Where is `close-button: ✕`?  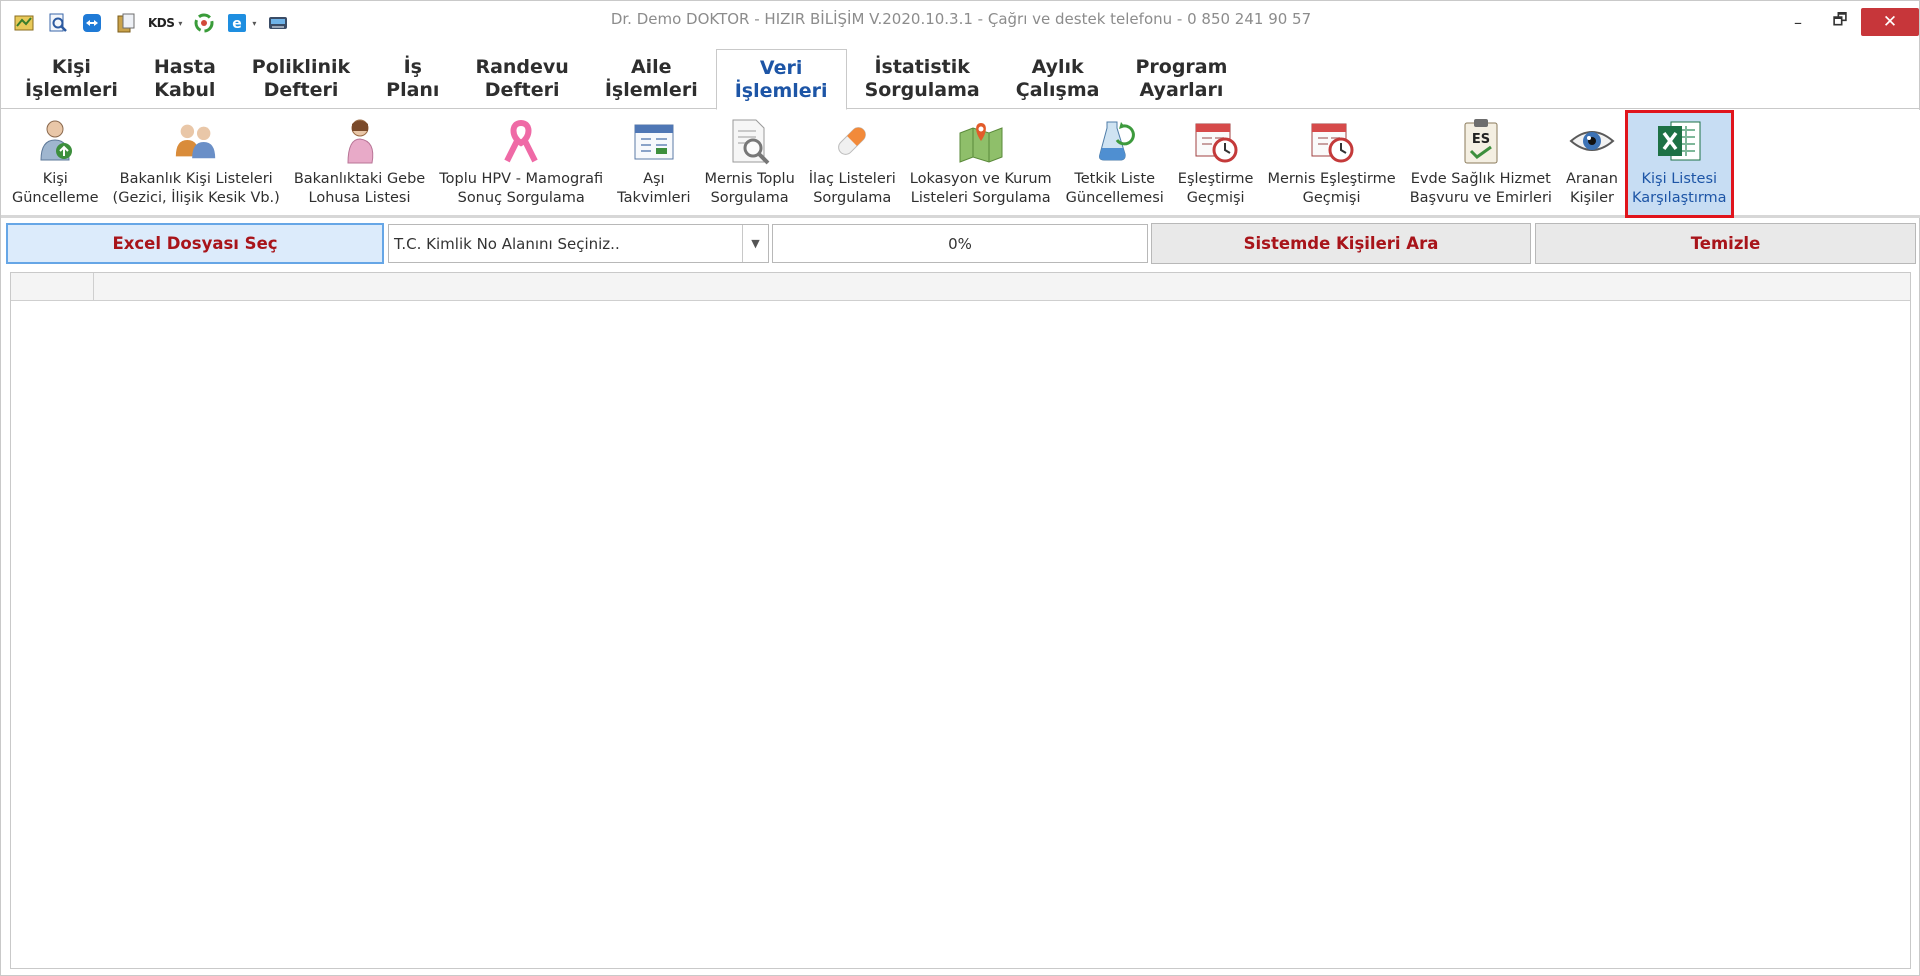
close-button: ✕ is located at coordinates (1890, 22).